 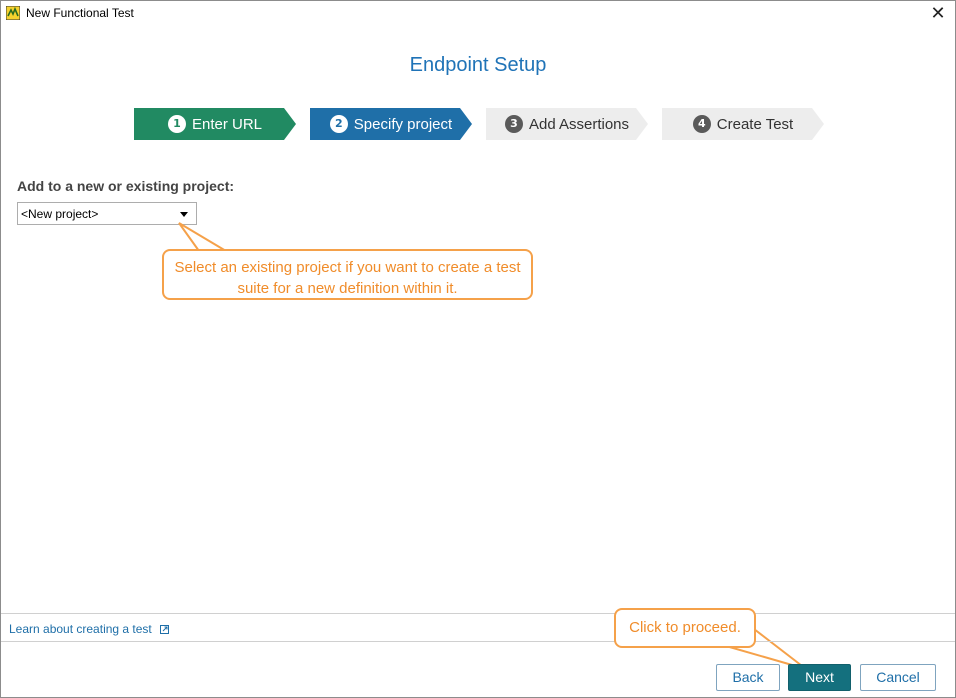 What do you see at coordinates (80, 629) in the screenshot?
I see `learn-link-label: Learn about creating a test` at bounding box center [80, 629].